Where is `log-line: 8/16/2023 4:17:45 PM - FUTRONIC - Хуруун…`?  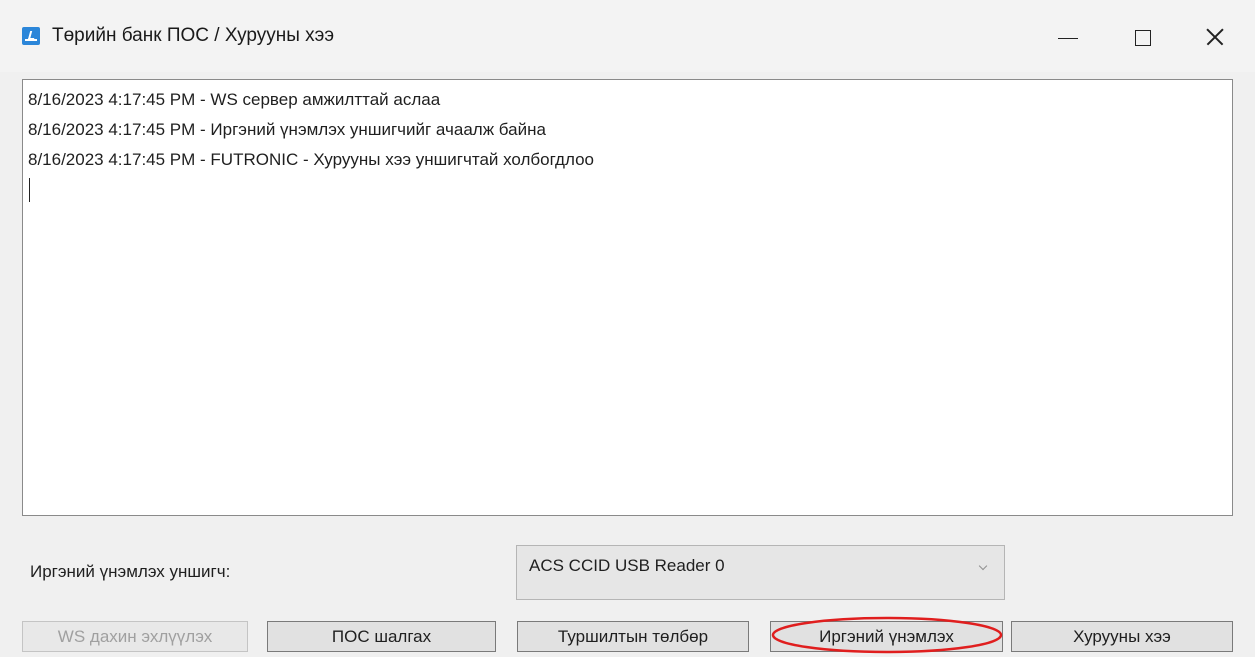
log-line: 8/16/2023 4:17:45 PM - FUTRONIC - Хуруун… is located at coordinates (311, 159).